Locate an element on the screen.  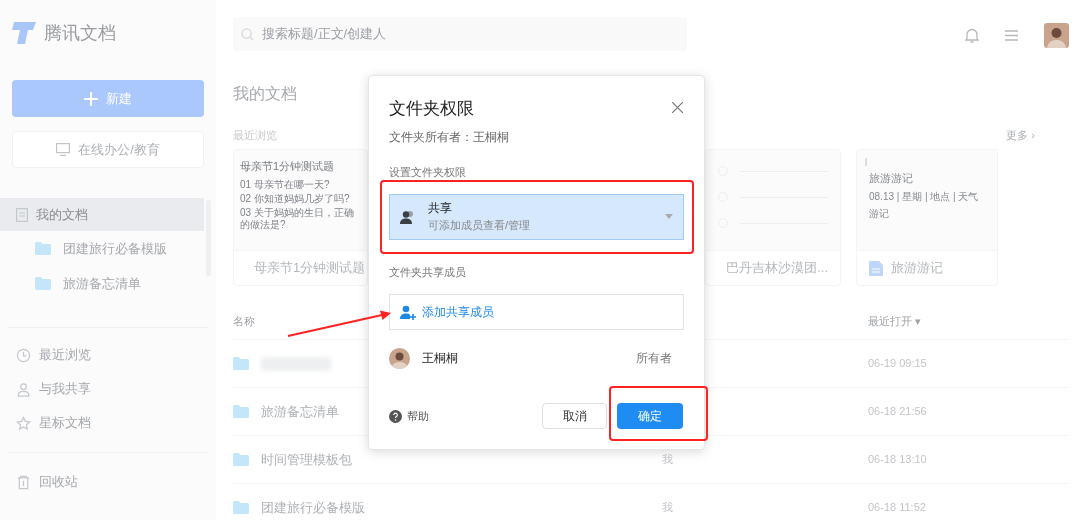
trash-icon is located at coordinates (23, 482).